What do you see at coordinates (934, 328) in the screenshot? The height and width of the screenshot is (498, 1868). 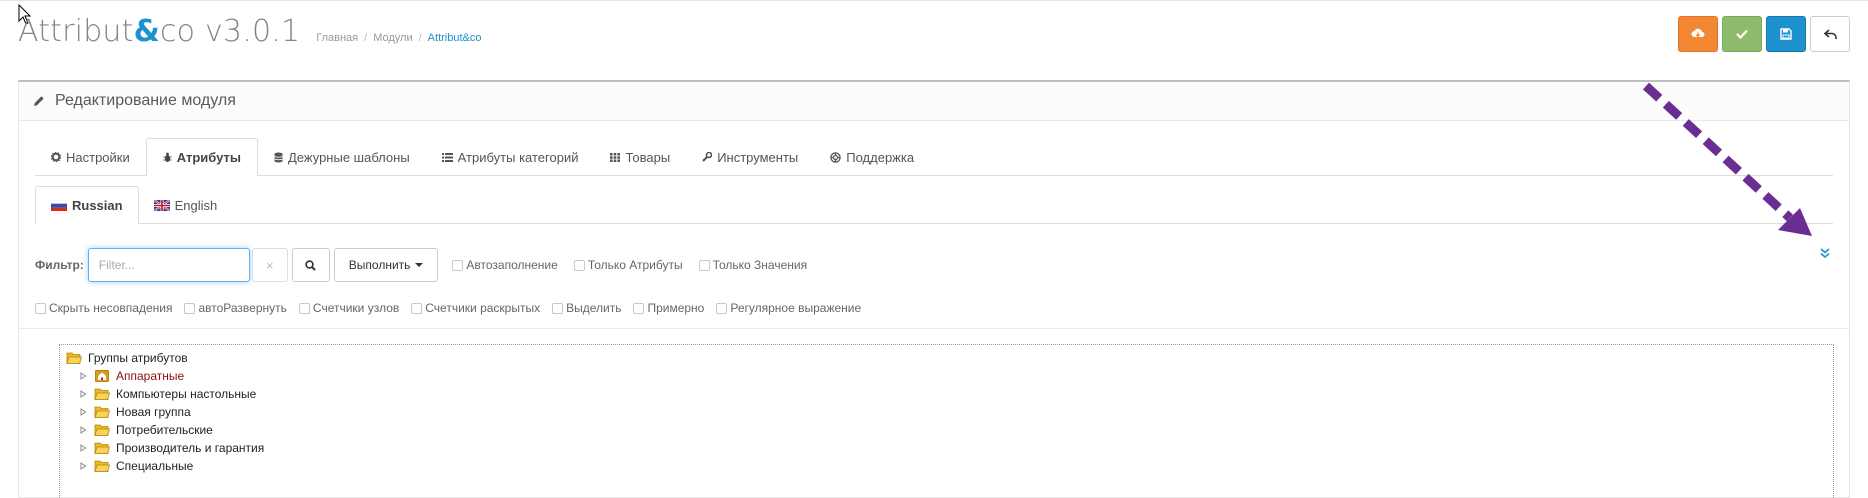 I see `divider` at bounding box center [934, 328].